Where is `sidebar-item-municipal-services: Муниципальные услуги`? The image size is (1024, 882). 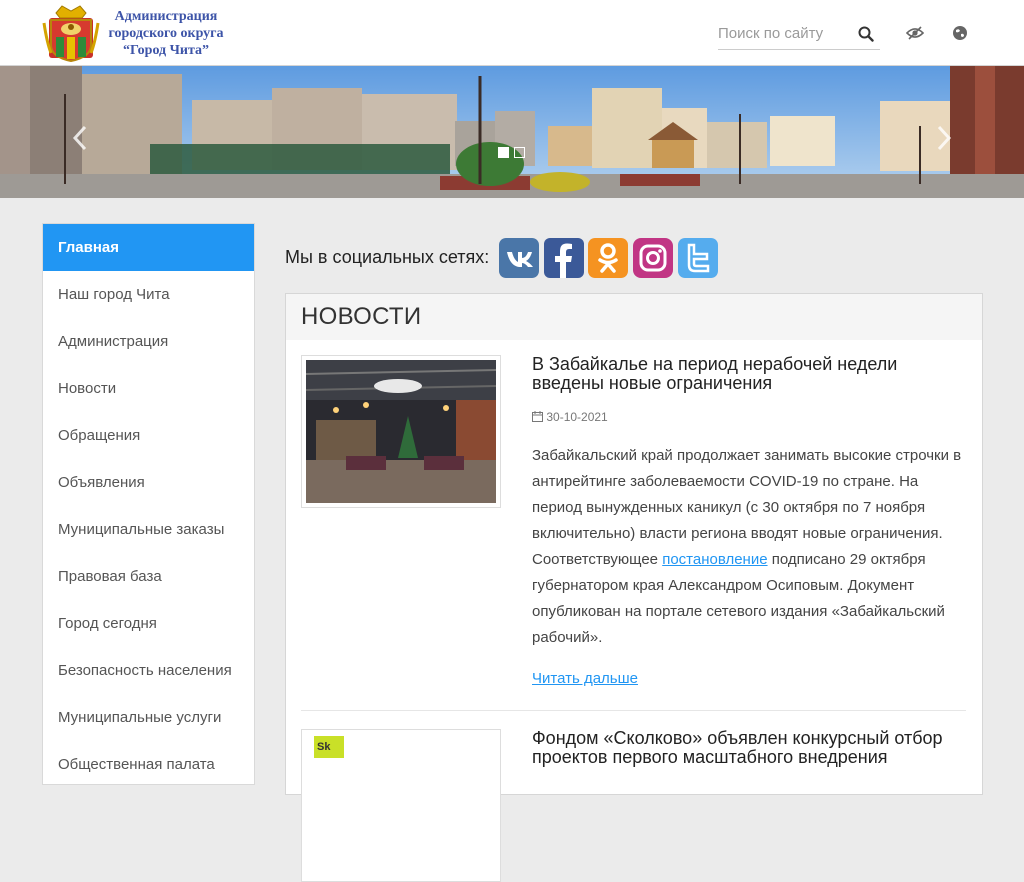
sidebar-item-municipal-services: Муниципальные услуги is located at coordinates (148, 717).